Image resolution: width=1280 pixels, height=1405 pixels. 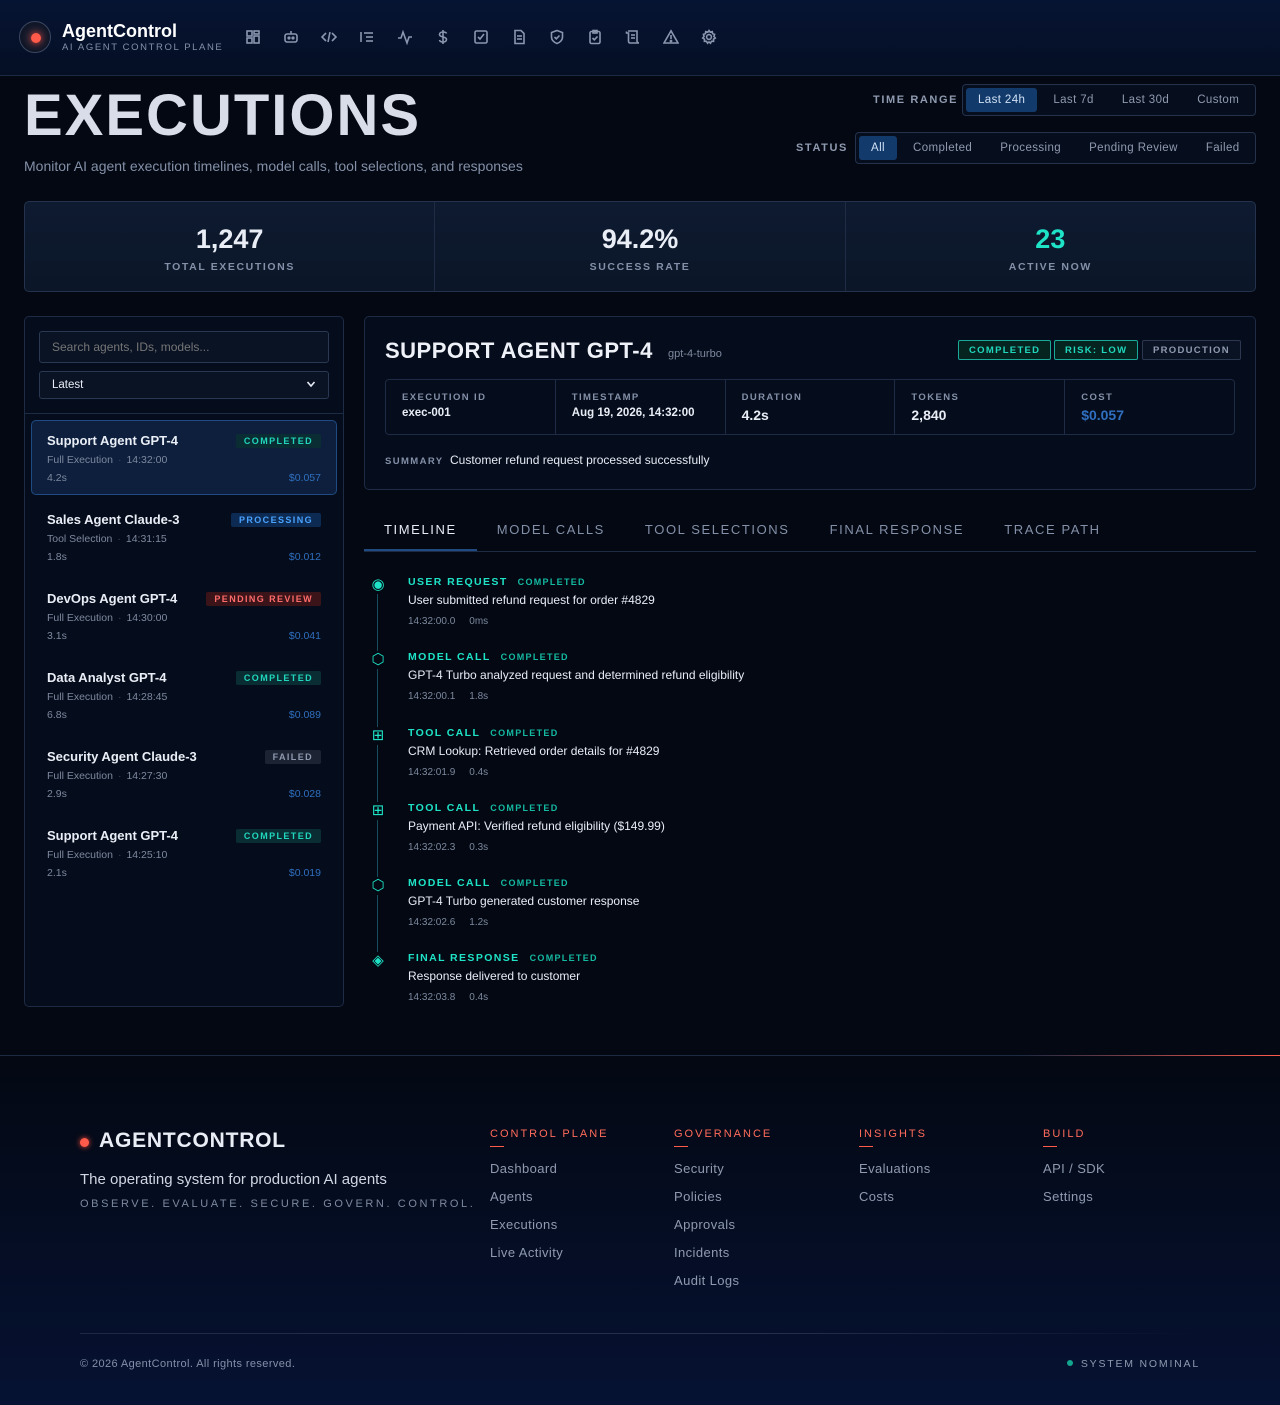 I want to click on footer-link-api-sdk: API / SDK, so click(x=1074, y=1175).